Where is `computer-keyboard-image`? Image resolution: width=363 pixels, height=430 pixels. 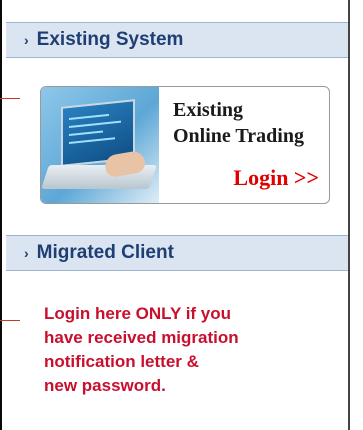
computer-keyboard-image is located at coordinates (100, 145).